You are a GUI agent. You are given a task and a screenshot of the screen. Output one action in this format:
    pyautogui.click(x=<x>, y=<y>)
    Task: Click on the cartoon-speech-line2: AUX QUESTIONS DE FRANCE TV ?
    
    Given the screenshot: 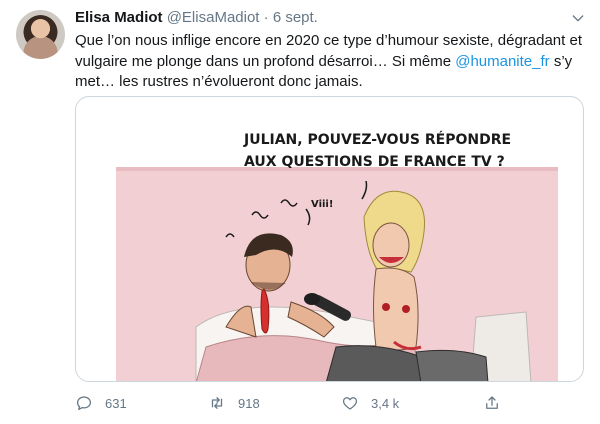 What is the action you would take?
    pyautogui.click(x=374, y=162)
    